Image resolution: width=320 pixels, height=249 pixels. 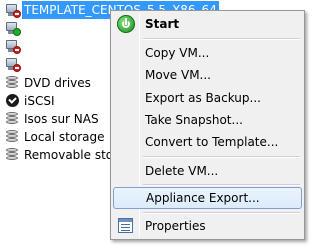 What do you see at coordinates (126, 24) in the screenshot?
I see `start-icon` at bounding box center [126, 24].